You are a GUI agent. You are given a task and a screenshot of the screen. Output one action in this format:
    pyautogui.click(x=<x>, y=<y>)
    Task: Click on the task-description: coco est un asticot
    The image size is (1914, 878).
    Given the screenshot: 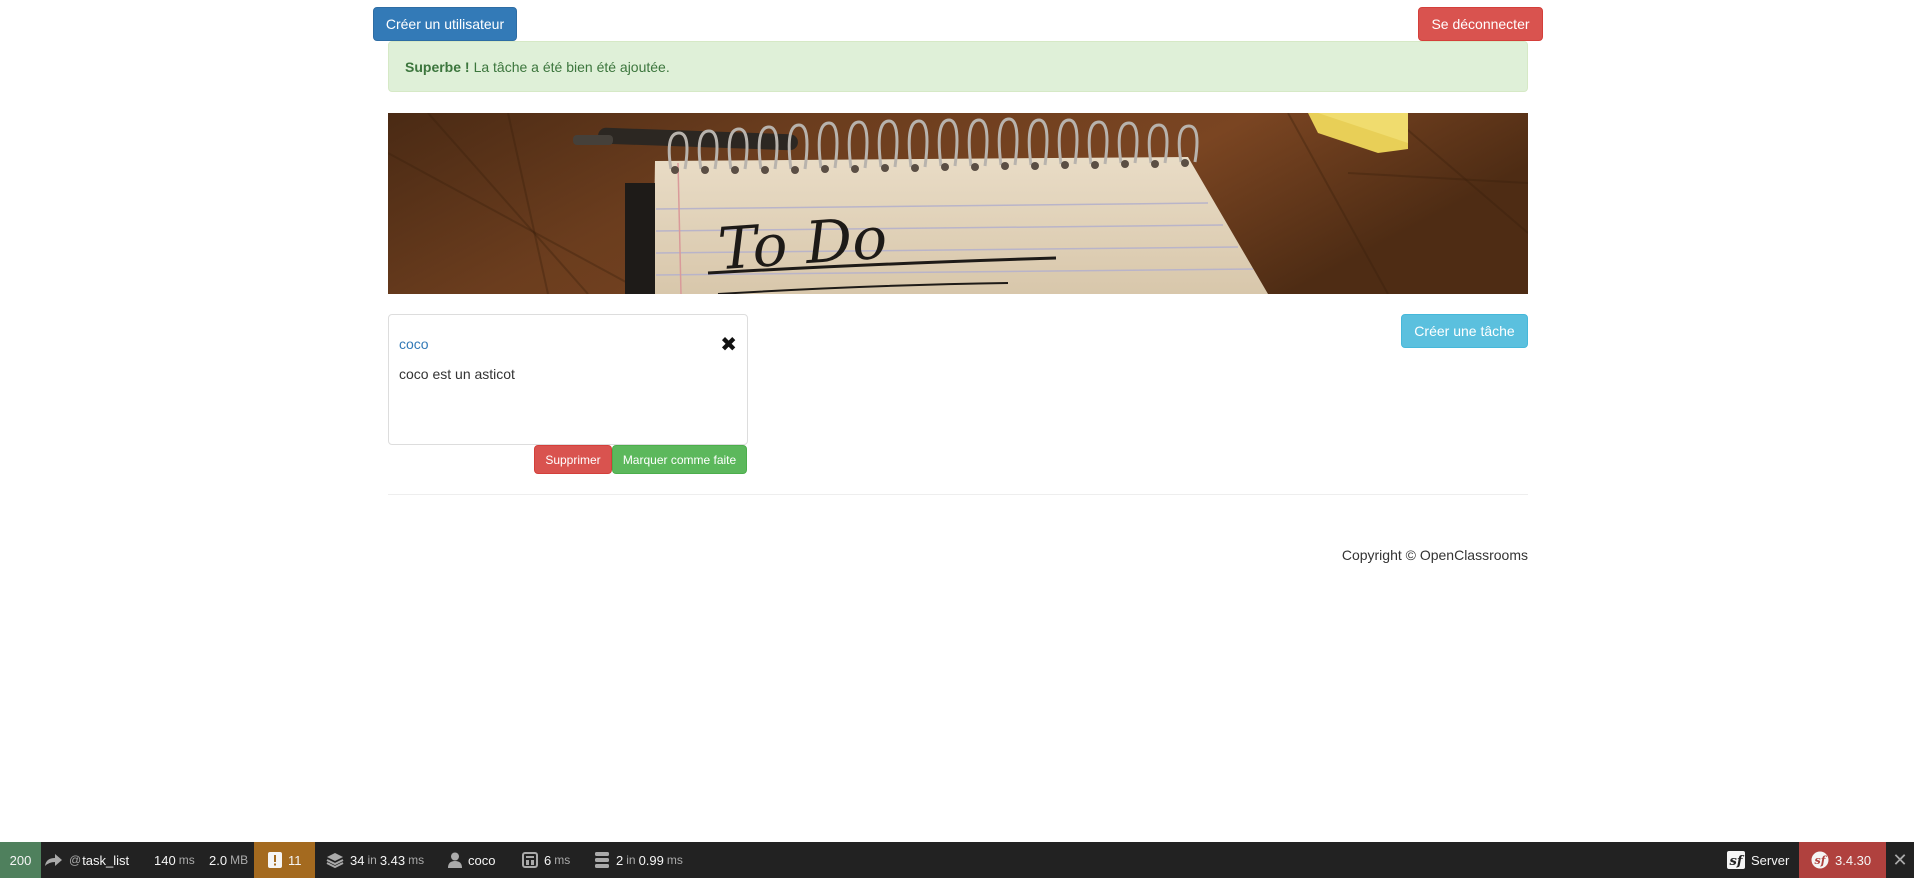 What is the action you would take?
    pyautogui.click(x=457, y=374)
    